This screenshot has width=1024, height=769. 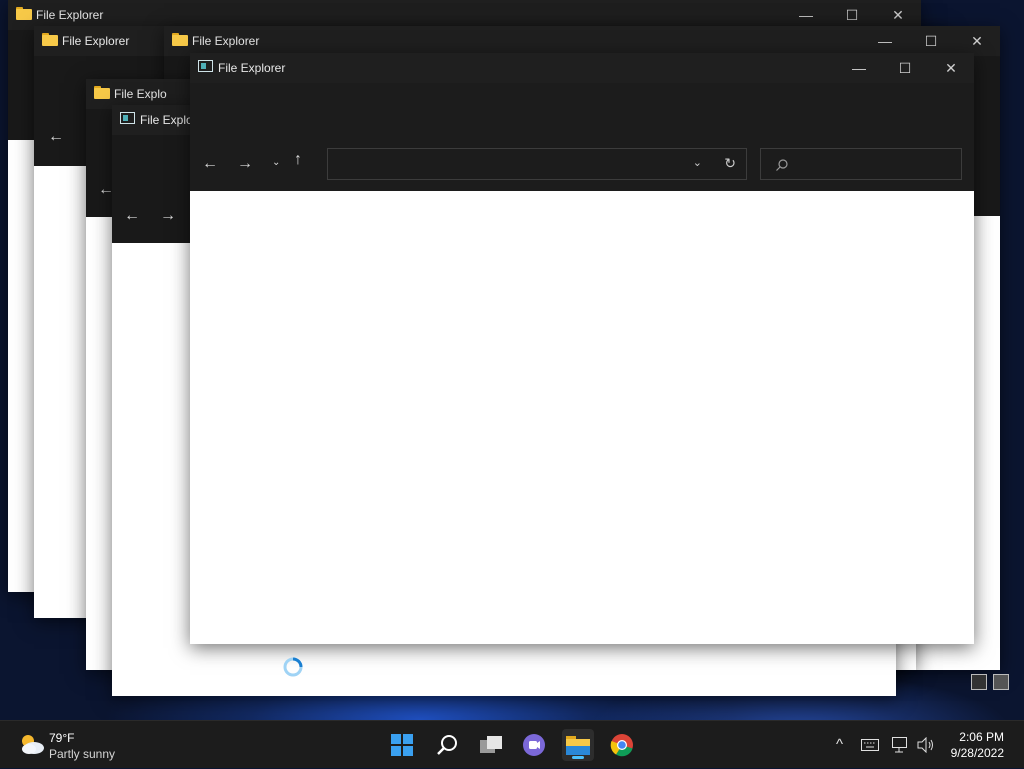 What do you see at coordinates (979, 682) in the screenshot?
I see `details-view-icon` at bounding box center [979, 682].